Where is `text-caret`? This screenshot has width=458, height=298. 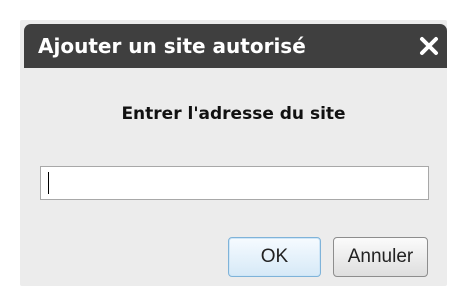 text-caret is located at coordinates (48, 183).